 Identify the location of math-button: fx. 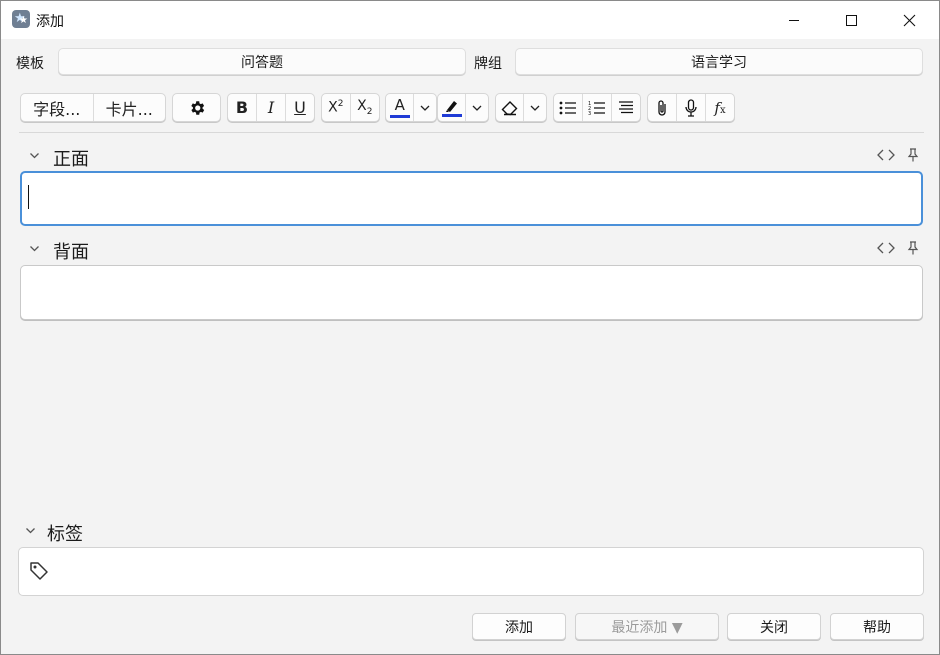
(720, 107).